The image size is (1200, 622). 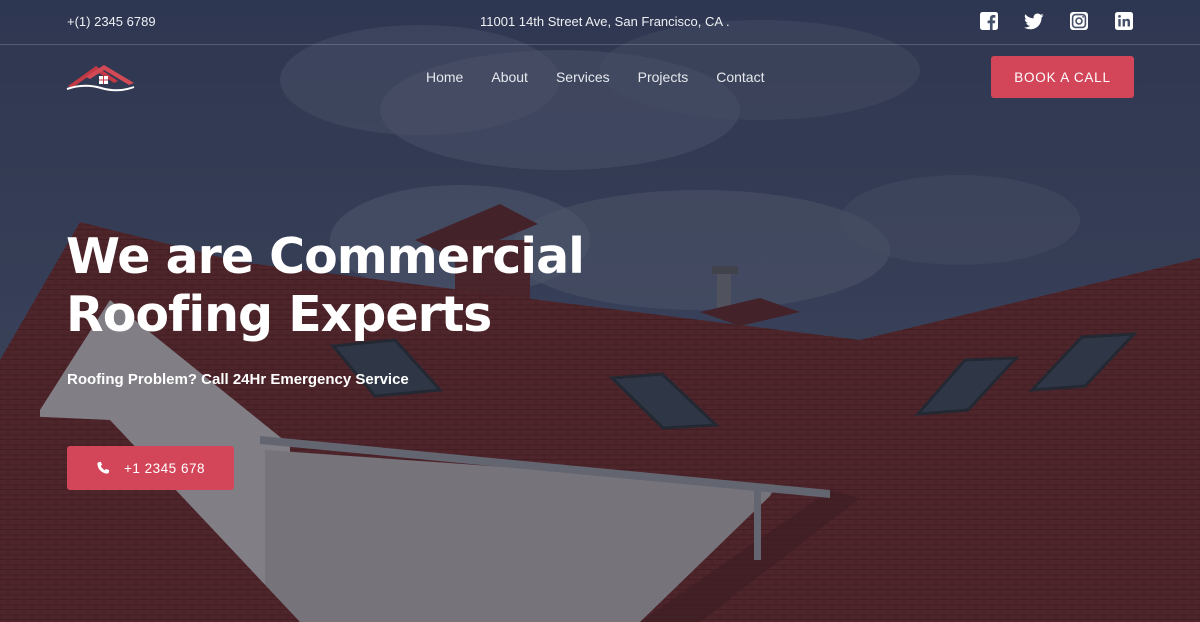 I want to click on book-a-call-button: BOOK A CALL, so click(x=1062, y=77).